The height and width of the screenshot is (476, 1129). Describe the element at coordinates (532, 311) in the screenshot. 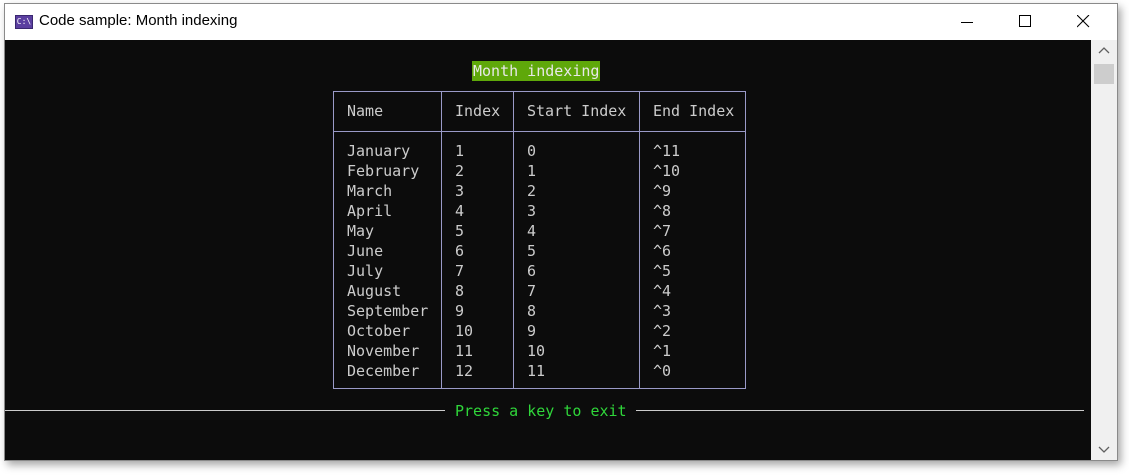

I see `cell-start-index: 8` at that location.